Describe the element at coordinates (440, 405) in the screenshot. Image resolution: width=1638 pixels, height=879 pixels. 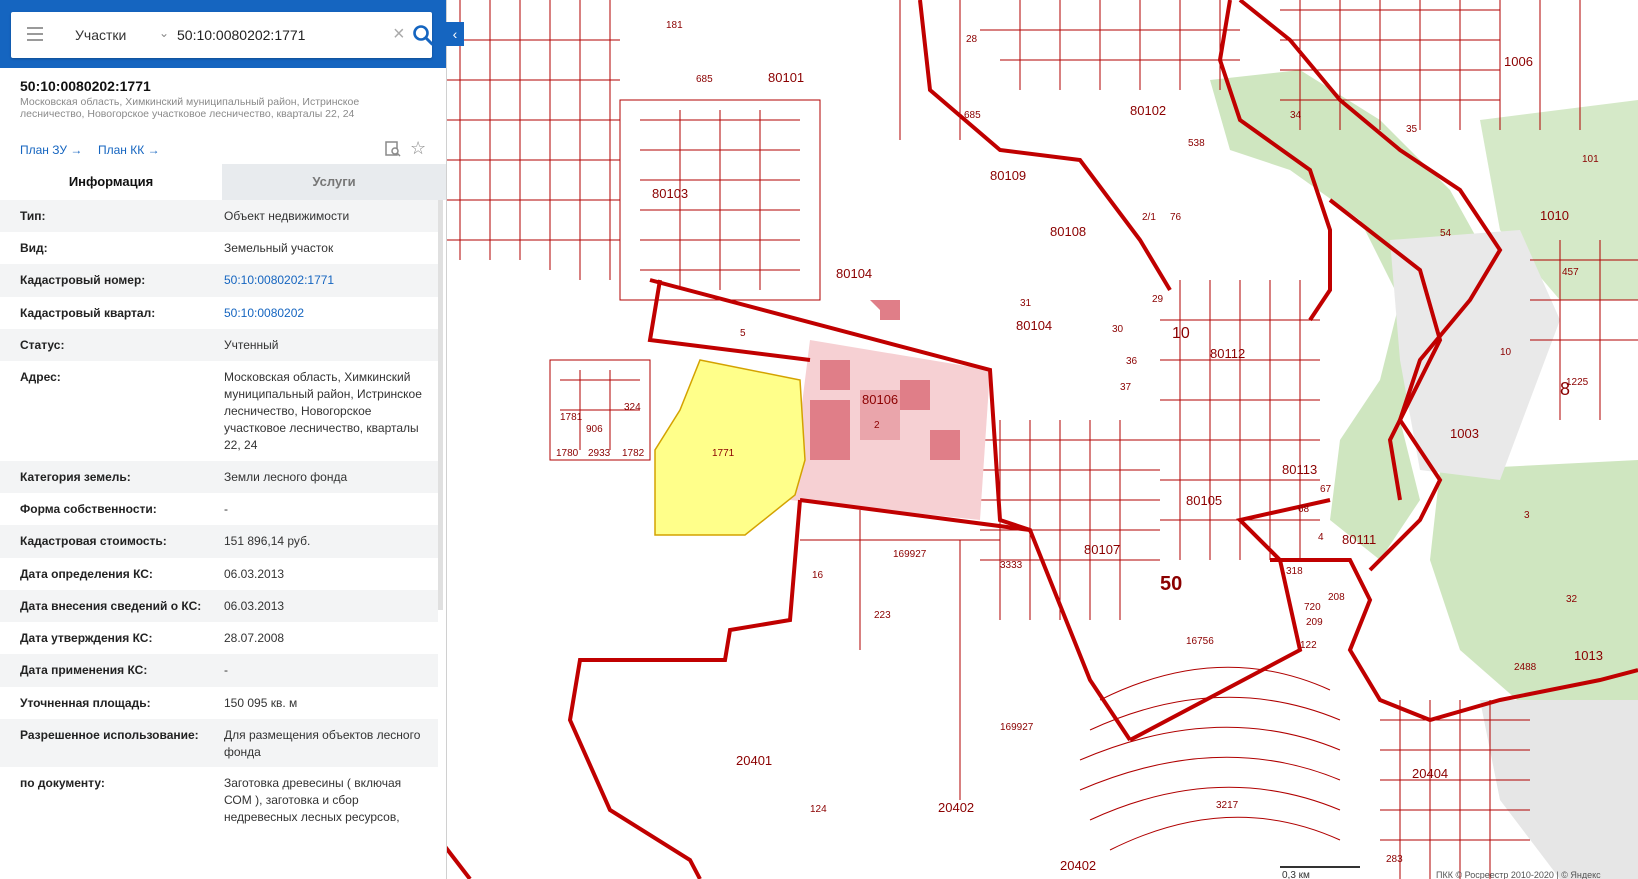
I see `scrollbar` at that location.